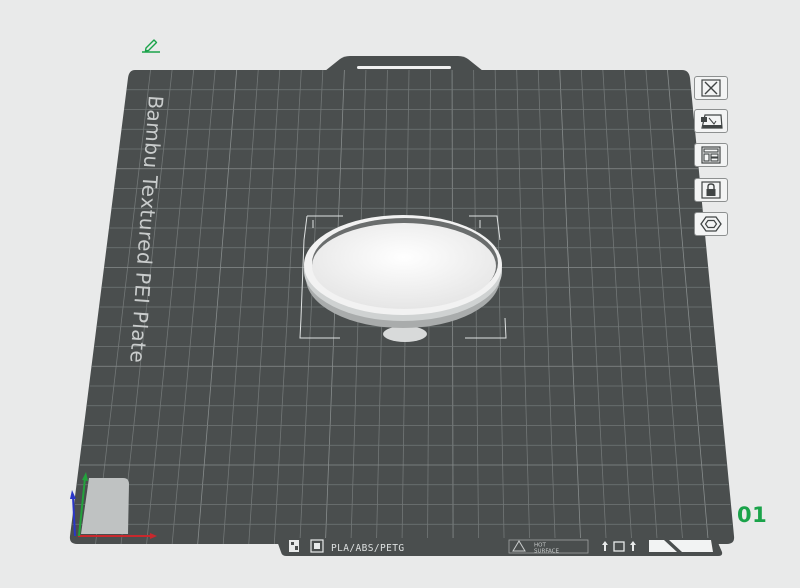 This screenshot has width=800, height=588. Describe the element at coordinates (404, 67) in the screenshot. I see `handle-slot` at that location.